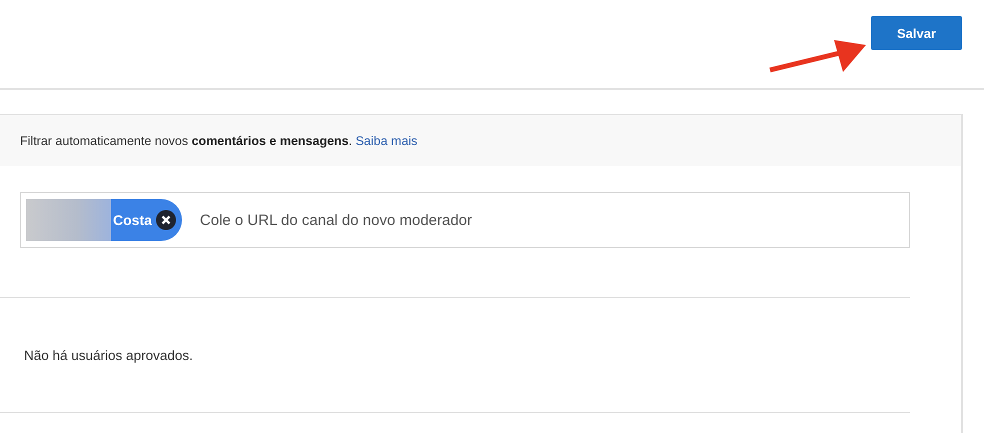  Describe the element at coordinates (132, 220) in the screenshot. I see `chip-label: Costa` at that location.